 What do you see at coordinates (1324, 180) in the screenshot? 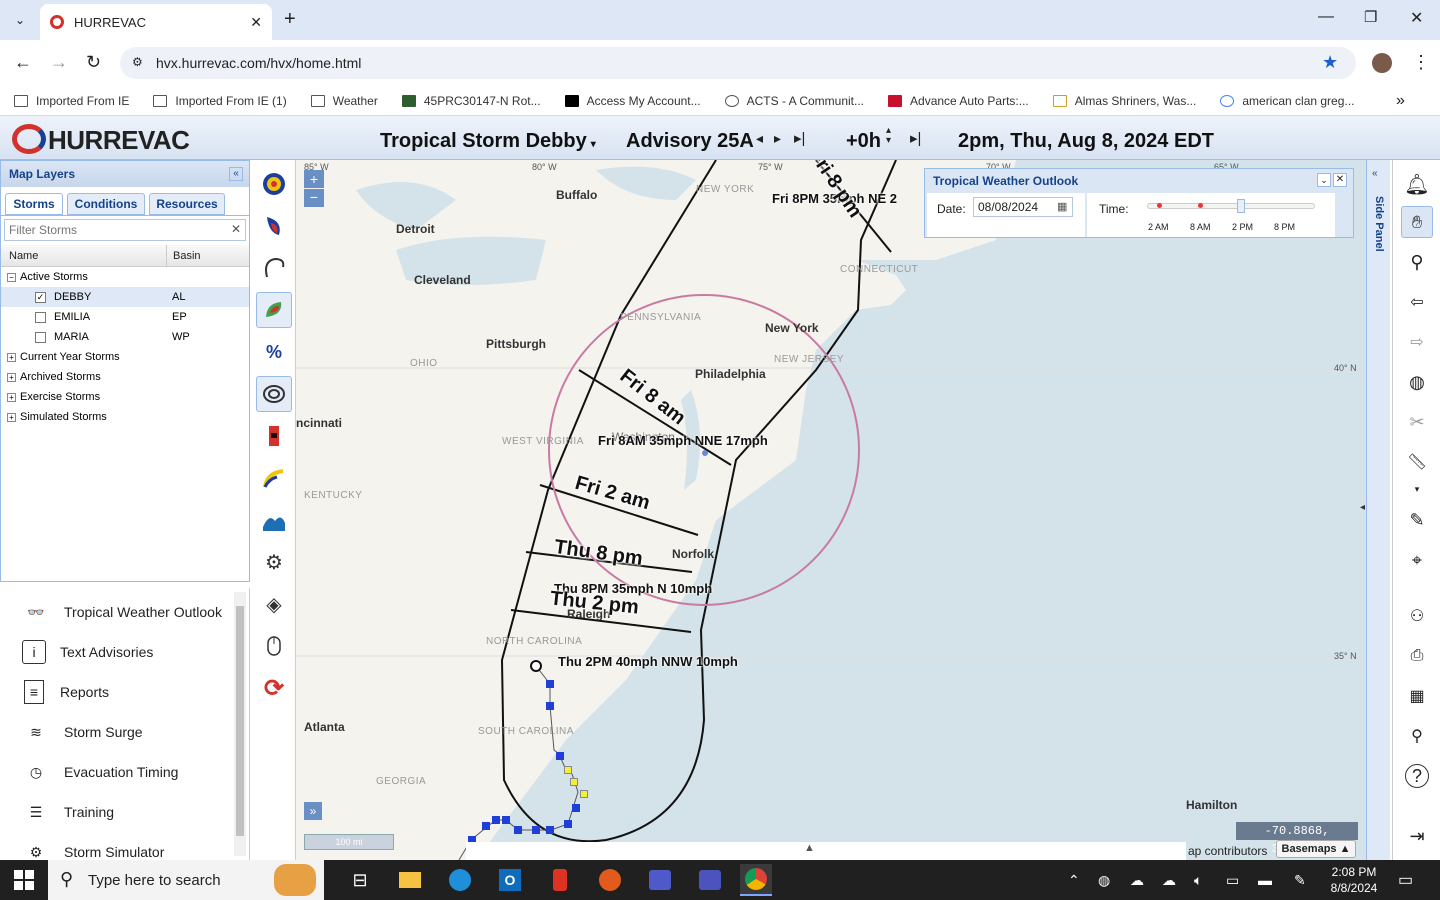
I see `outlook-collapse-icon: ⌄` at bounding box center [1324, 180].